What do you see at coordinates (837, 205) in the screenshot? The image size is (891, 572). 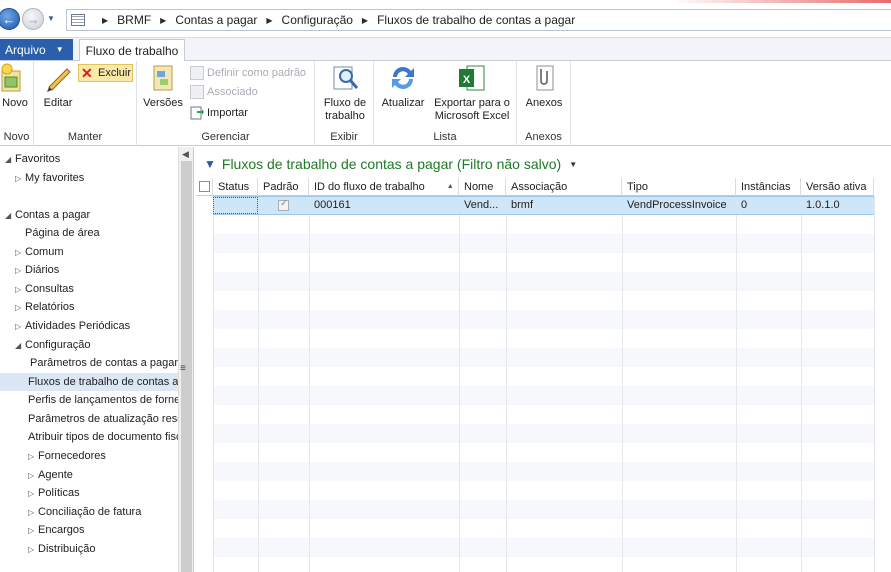 I see `cell-active-version: 1.0.1.0` at bounding box center [837, 205].